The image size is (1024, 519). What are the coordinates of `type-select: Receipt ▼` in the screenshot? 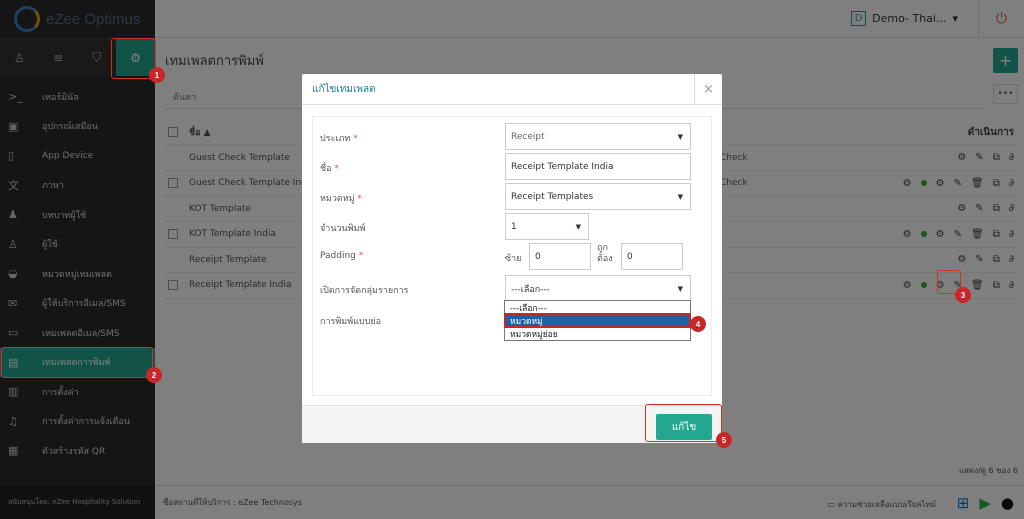 It's located at (598, 136).